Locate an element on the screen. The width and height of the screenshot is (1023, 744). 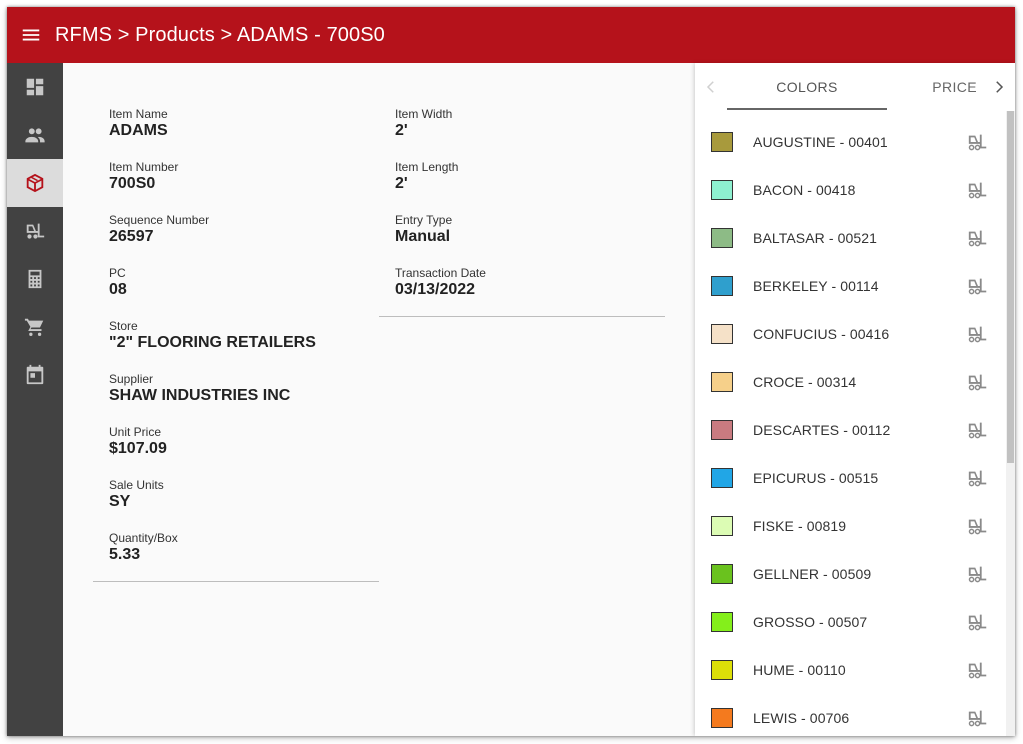
color-row: CONFUCIUS - 00416 is located at coordinates (850, 334).